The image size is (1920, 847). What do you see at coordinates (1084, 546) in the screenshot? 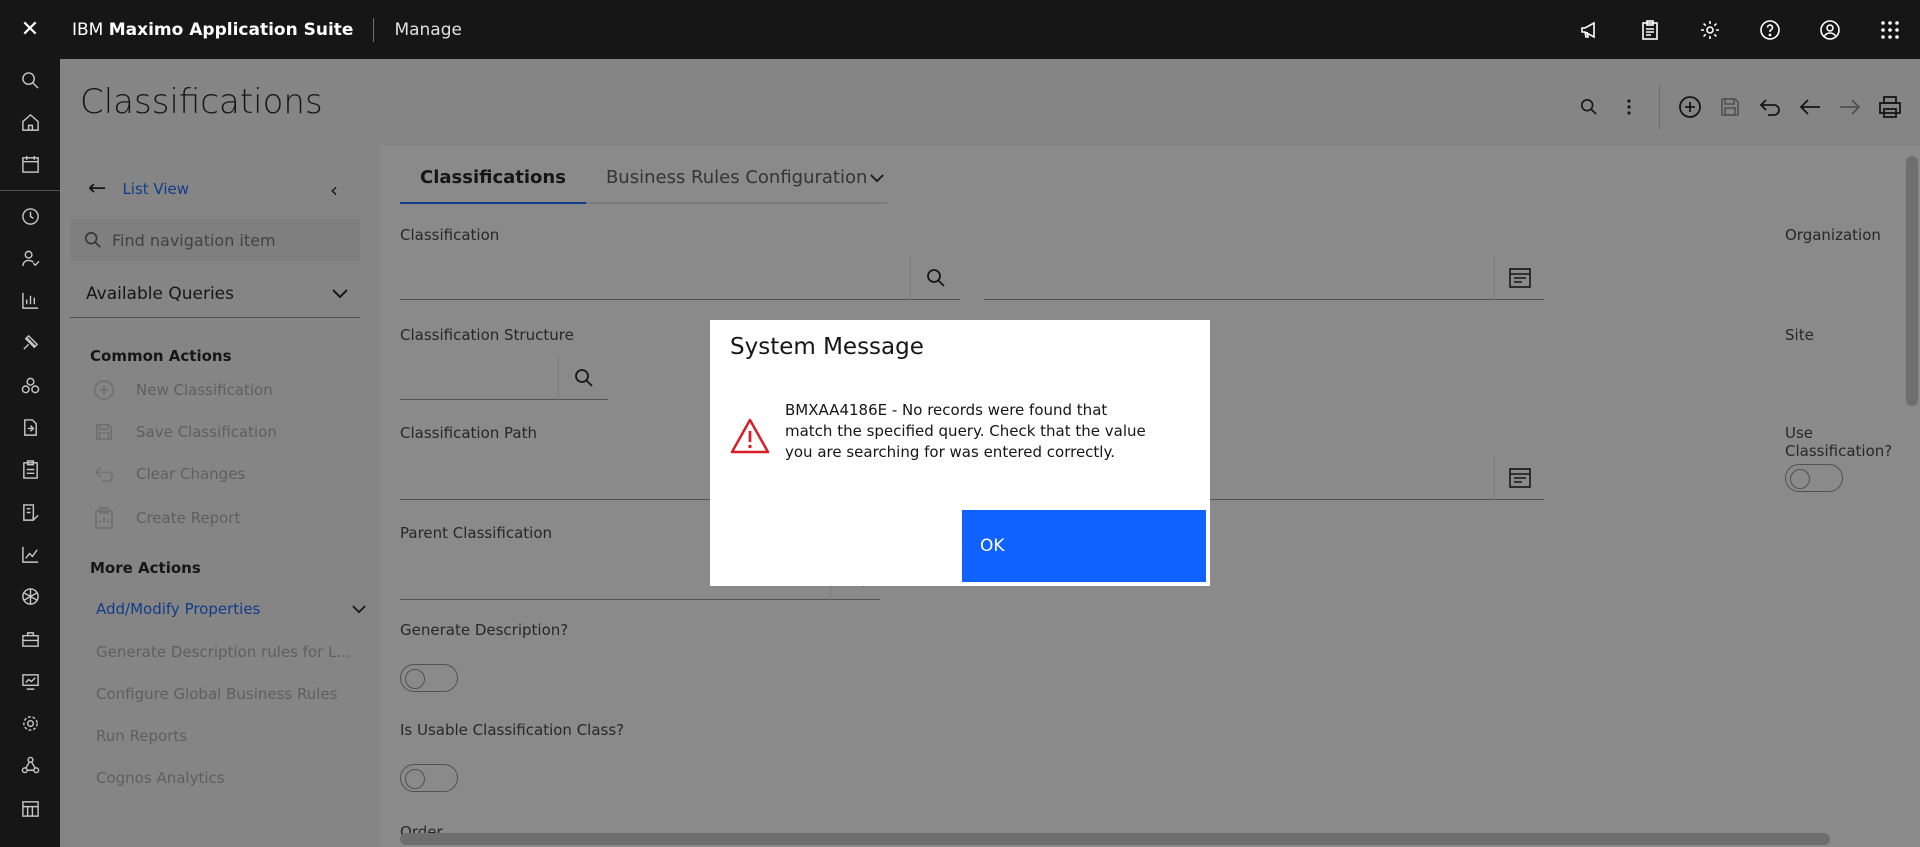
I see `ok-button: OK` at bounding box center [1084, 546].